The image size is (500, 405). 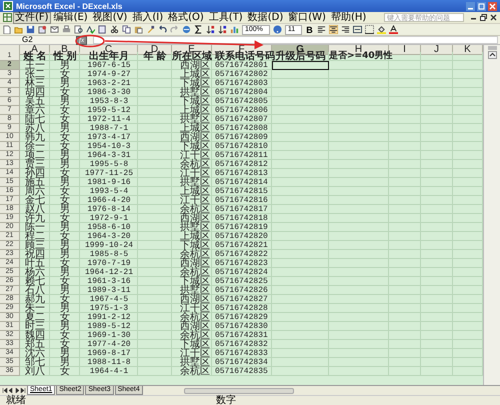 I want to click on table-cell: 1975-1-3, so click(x=109, y=308).